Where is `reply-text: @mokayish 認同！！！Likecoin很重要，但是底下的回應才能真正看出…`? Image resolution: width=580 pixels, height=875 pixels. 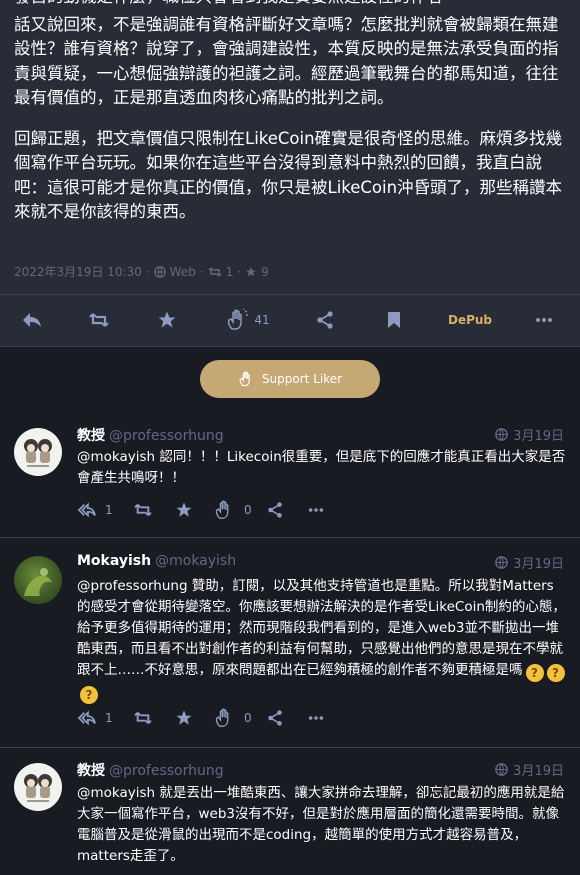
reply-text: @mokayish 認同！！！Likecoin很重要，但是底下的回應才能真正看出… is located at coordinates (321, 467).